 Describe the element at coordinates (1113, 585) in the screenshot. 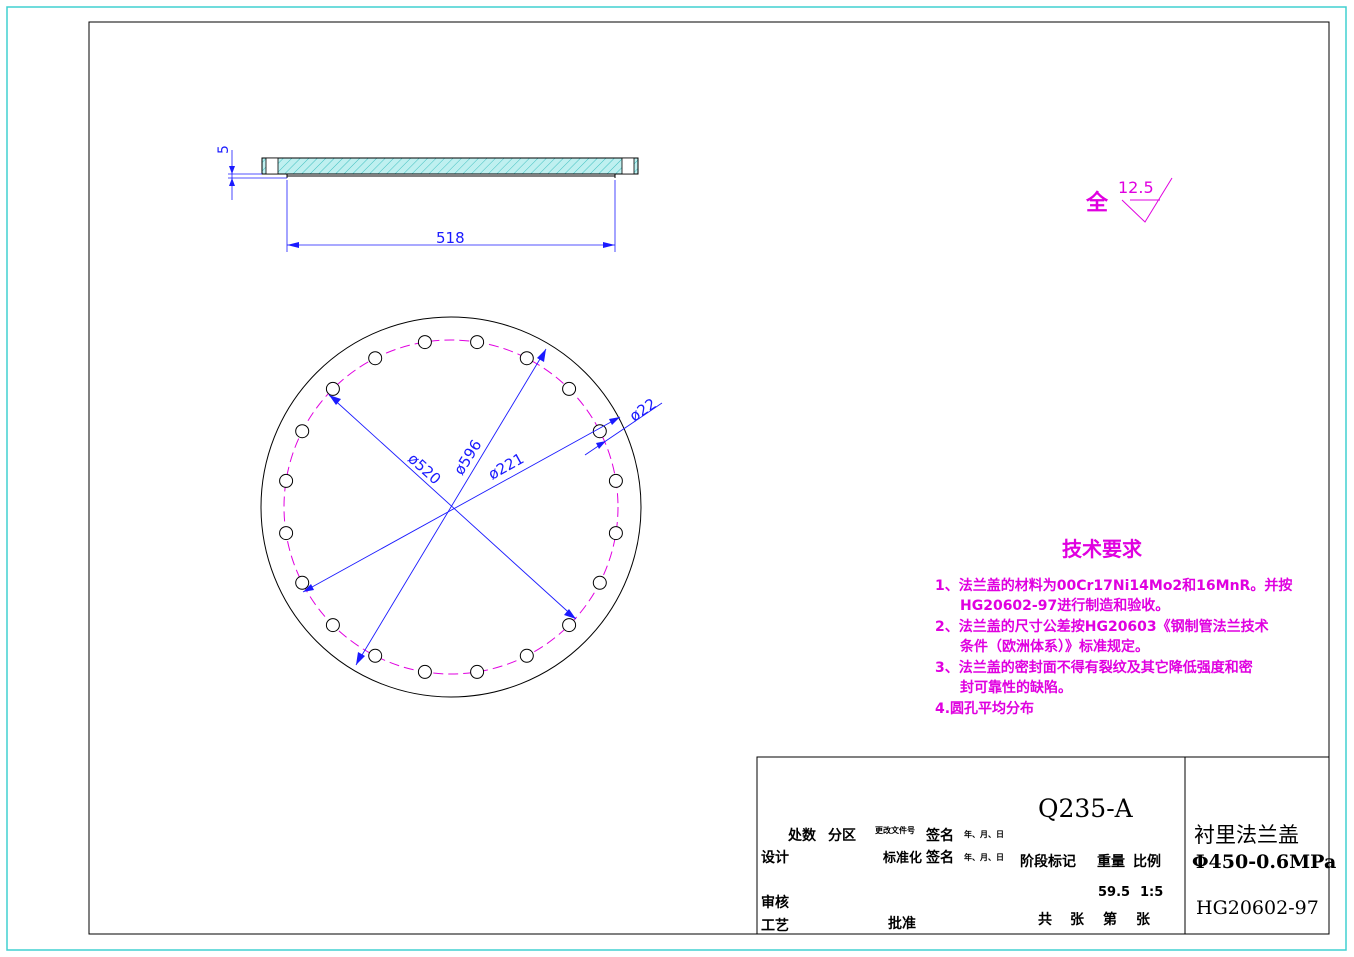

I see `note-line-1: 1、法兰盖的材料为00Cr17Ni14Mo2和16MnR。并按` at that location.